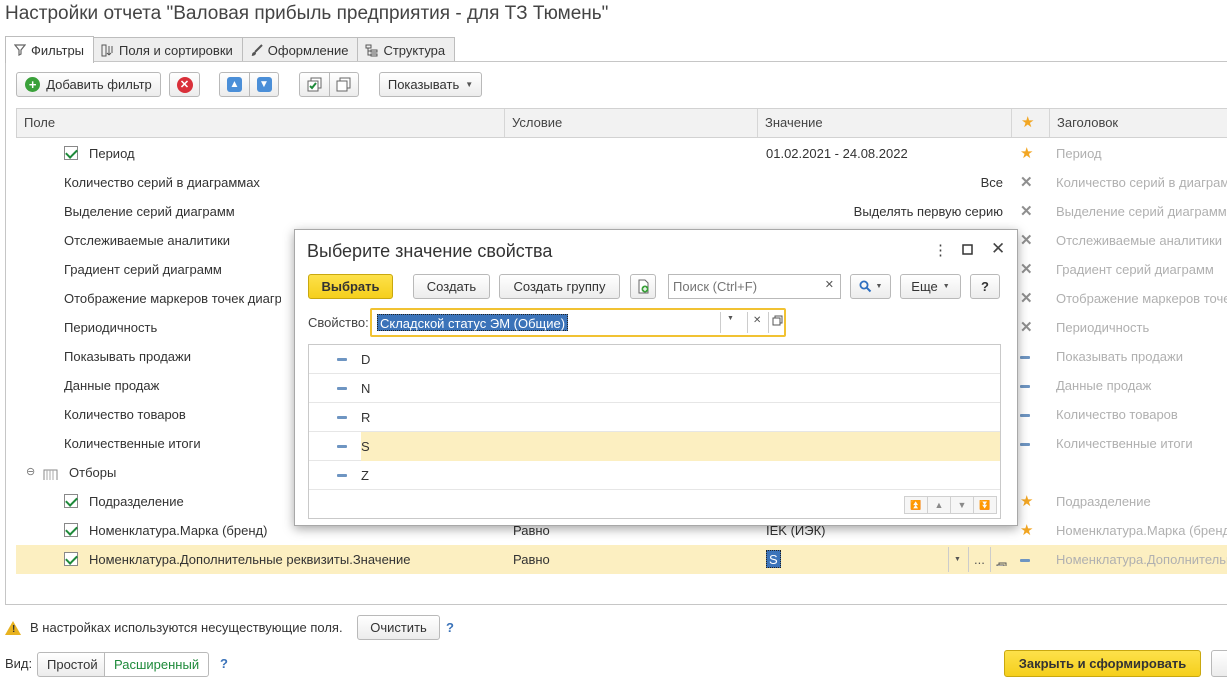  I want to click on property-field: Складской статус ЭМ (Общие) ▼ ✕, so click(578, 322).